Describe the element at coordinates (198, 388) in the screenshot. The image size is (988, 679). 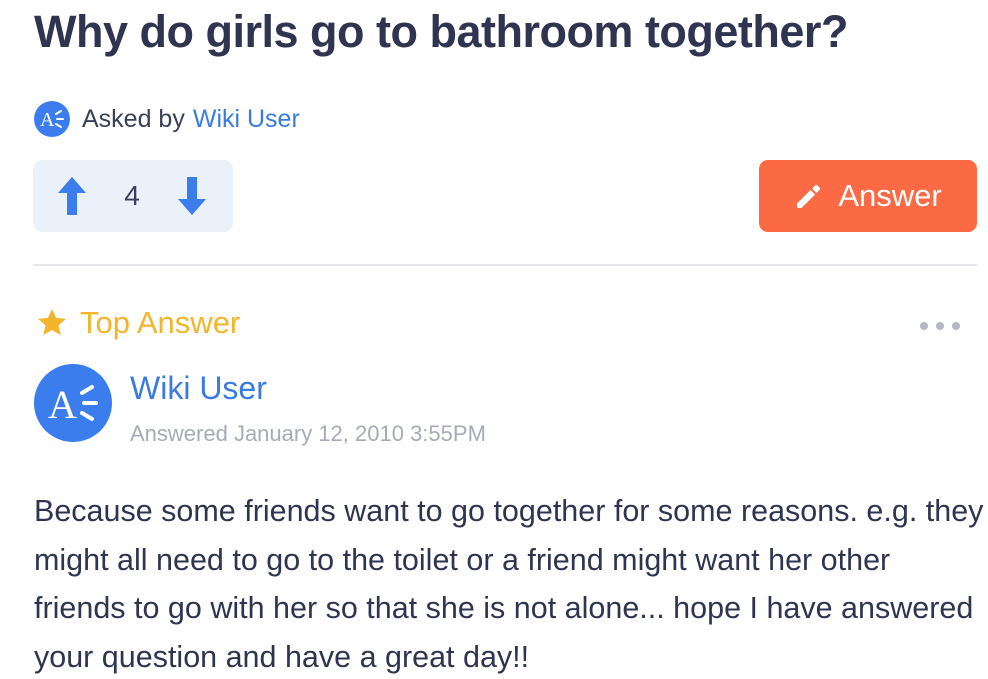
I see `answer-author-link: Wiki User` at that location.